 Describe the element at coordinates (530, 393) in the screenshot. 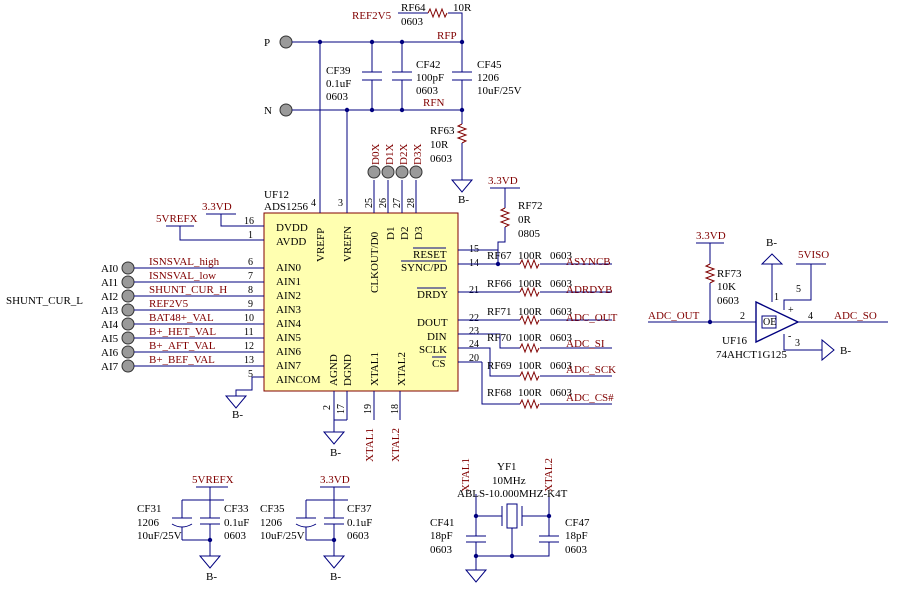

I see `rf68-value: 100R` at that location.